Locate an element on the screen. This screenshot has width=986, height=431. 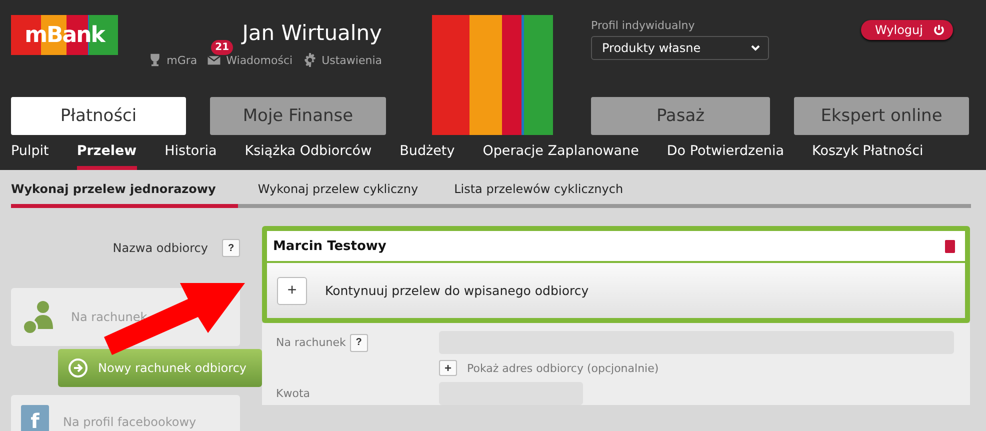
nav-tab: Pulpit is located at coordinates (30, 156).